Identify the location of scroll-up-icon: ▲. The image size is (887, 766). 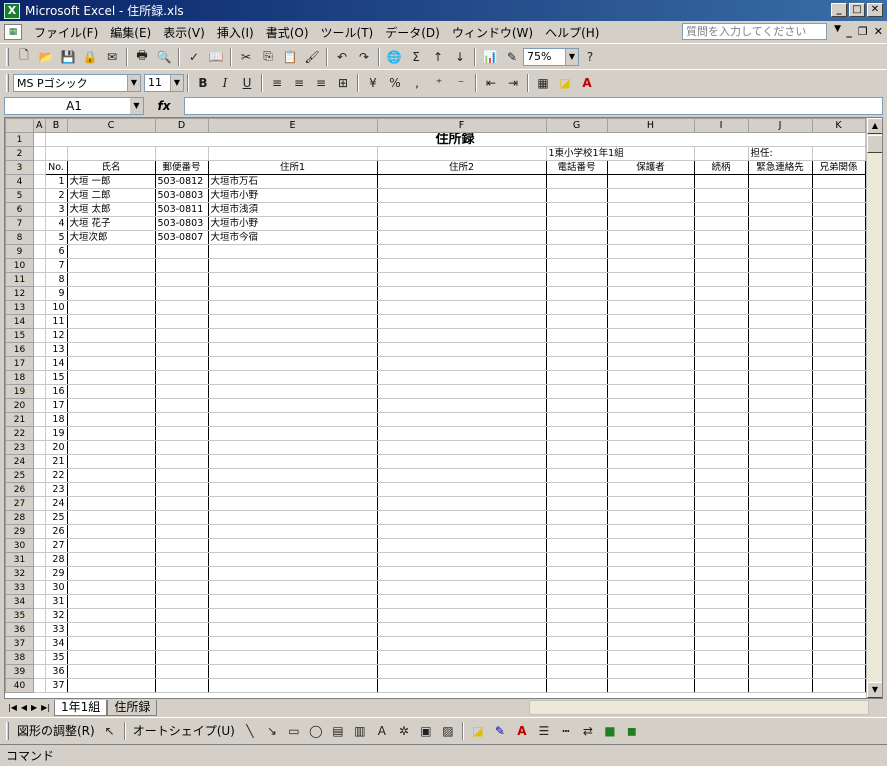
(874, 126).